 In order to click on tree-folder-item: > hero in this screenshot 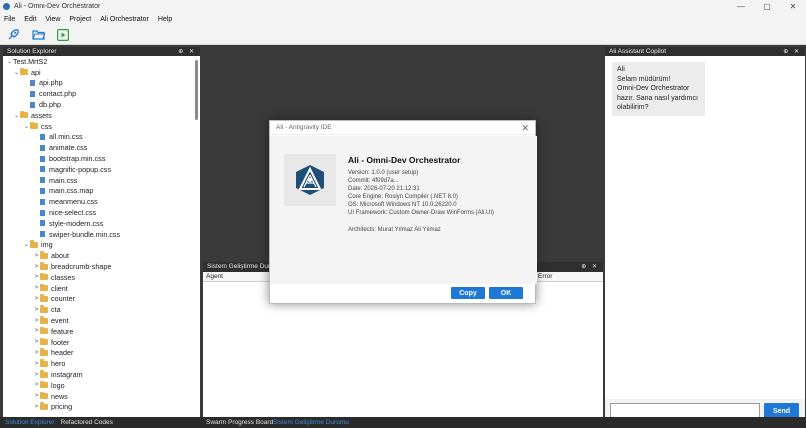, I will do `click(101, 363)`.